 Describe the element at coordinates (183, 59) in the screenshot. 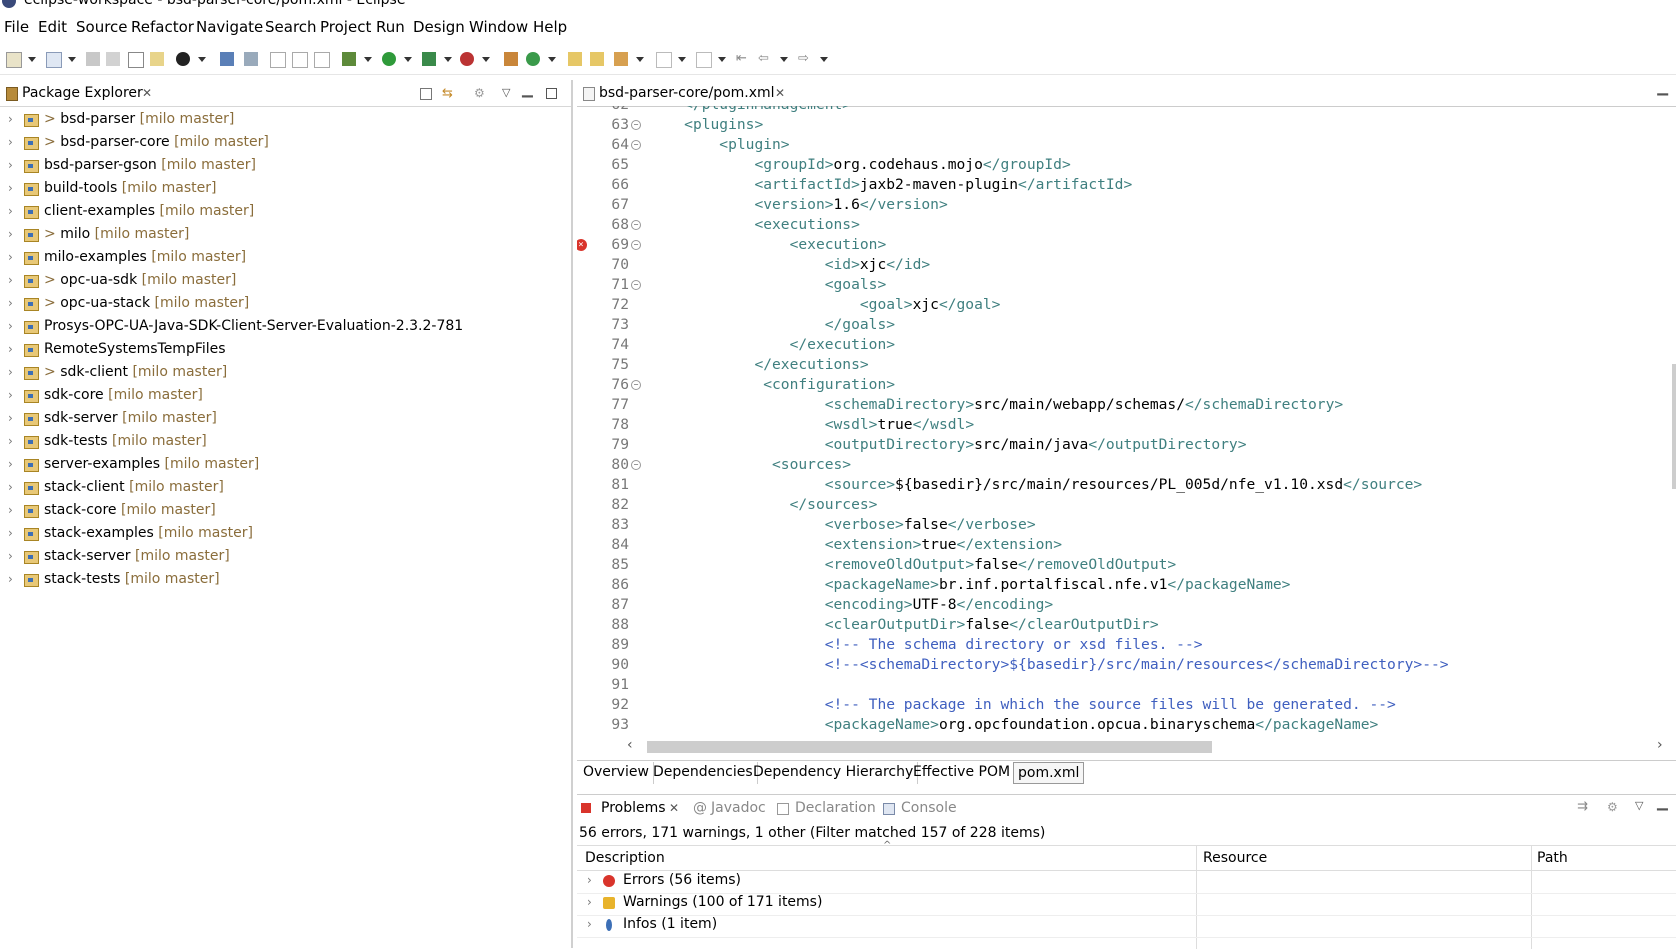

I see `debug-target-icon` at that location.